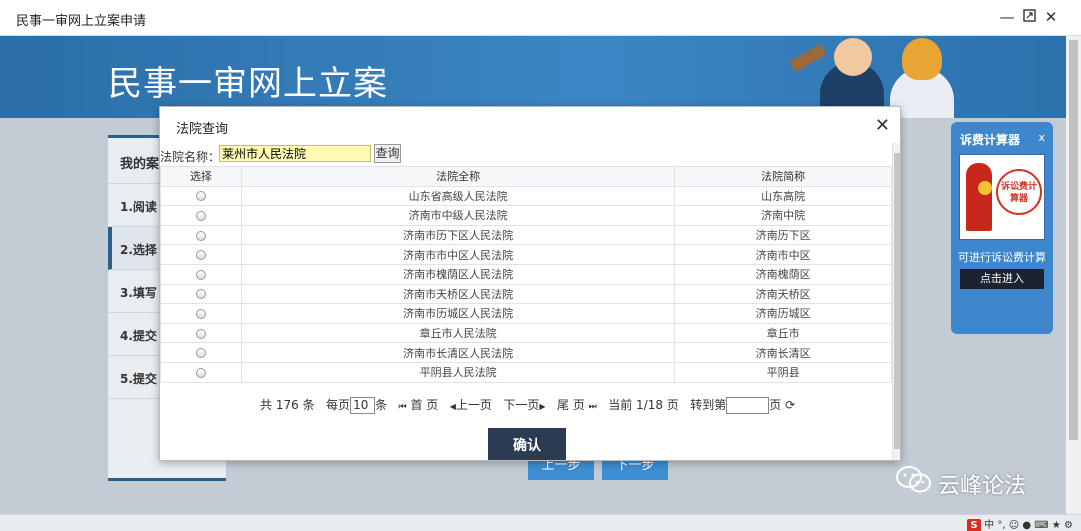  What do you see at coordinates (527, 444) in the screenshot?
I see `confirm-button: 确认` at bounding box center [527, 444].